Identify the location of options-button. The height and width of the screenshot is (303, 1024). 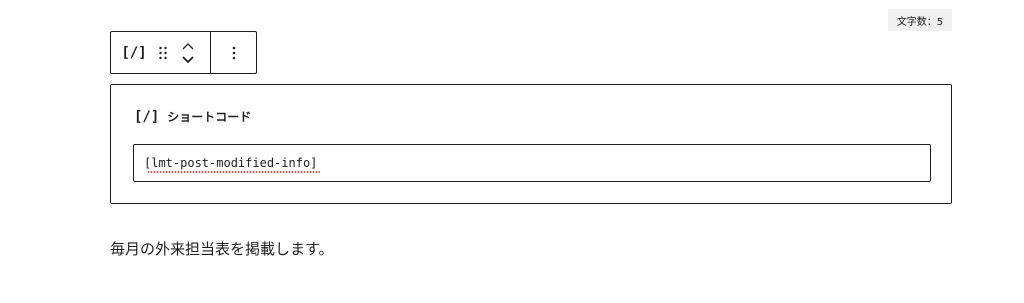
(233, 52).